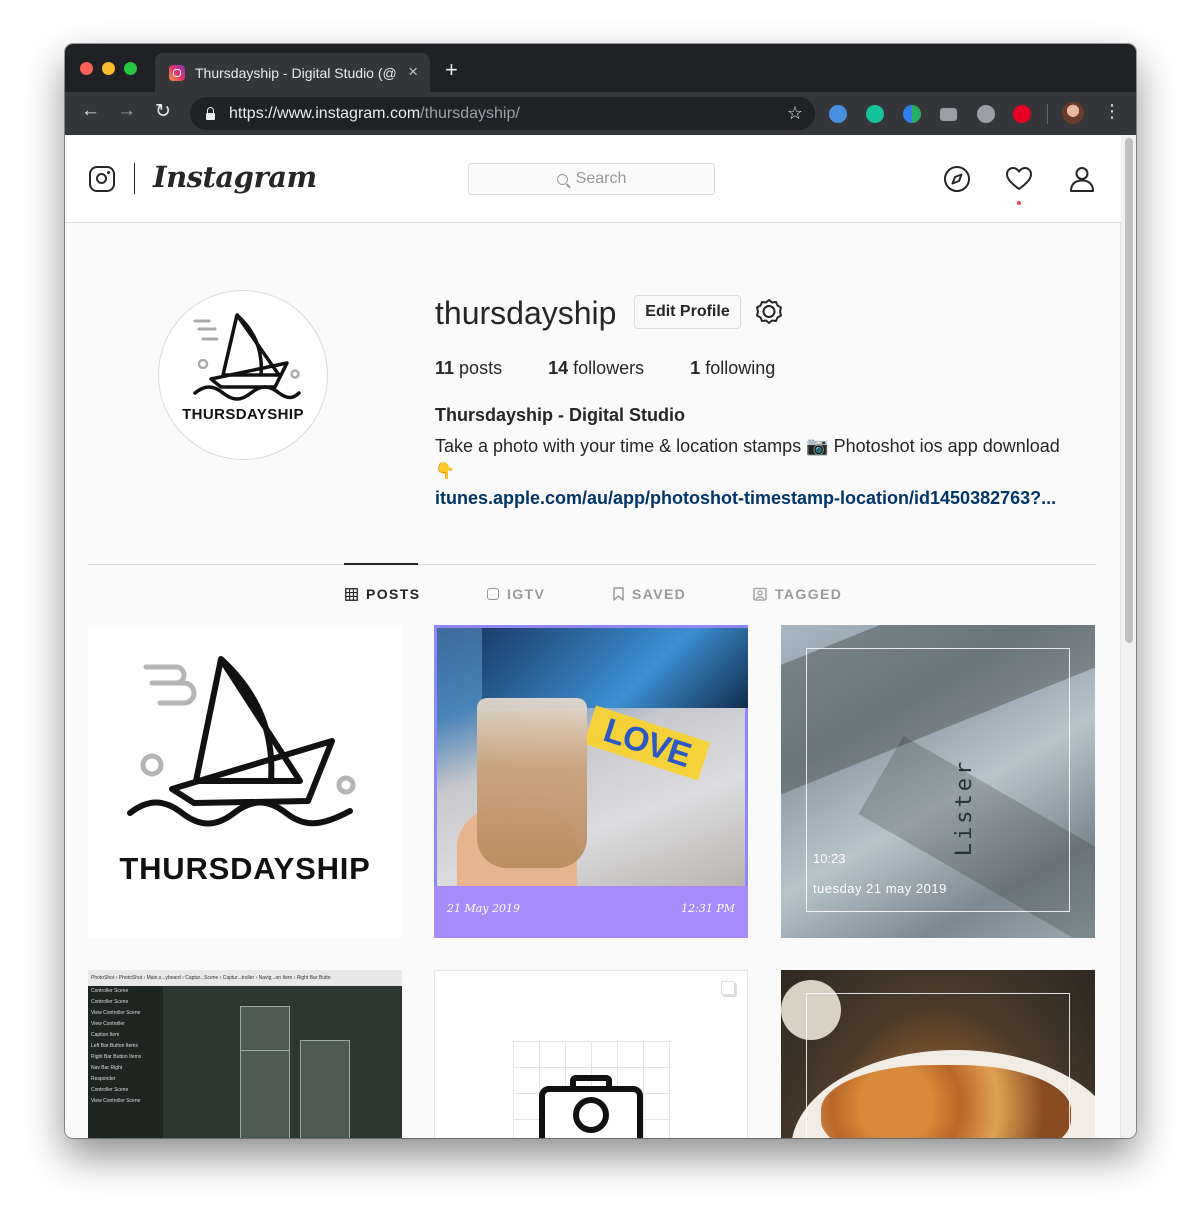 The width and height of the screenshot is (1200, 1223). Describe the element at coordinates (948, 114) in the screenshot. I see `camera-extension-icon` at that location.